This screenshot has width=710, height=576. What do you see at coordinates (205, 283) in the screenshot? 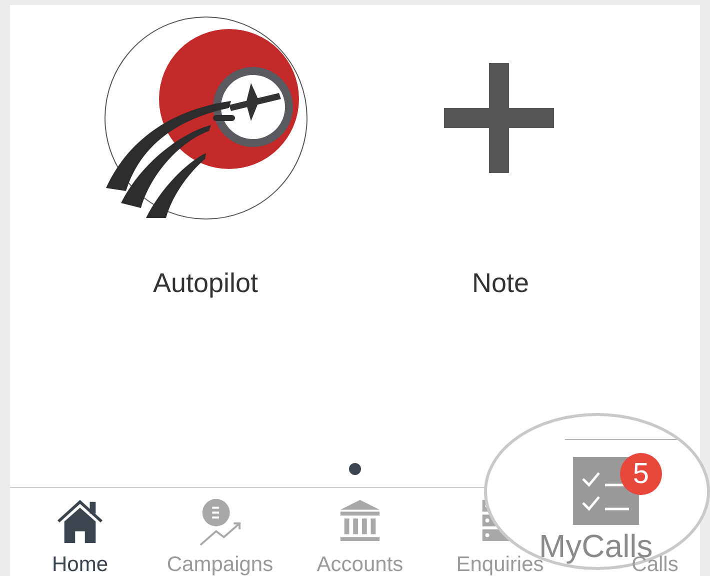
I see `tile-label: Autopilot` at bounding box center [205, 283].